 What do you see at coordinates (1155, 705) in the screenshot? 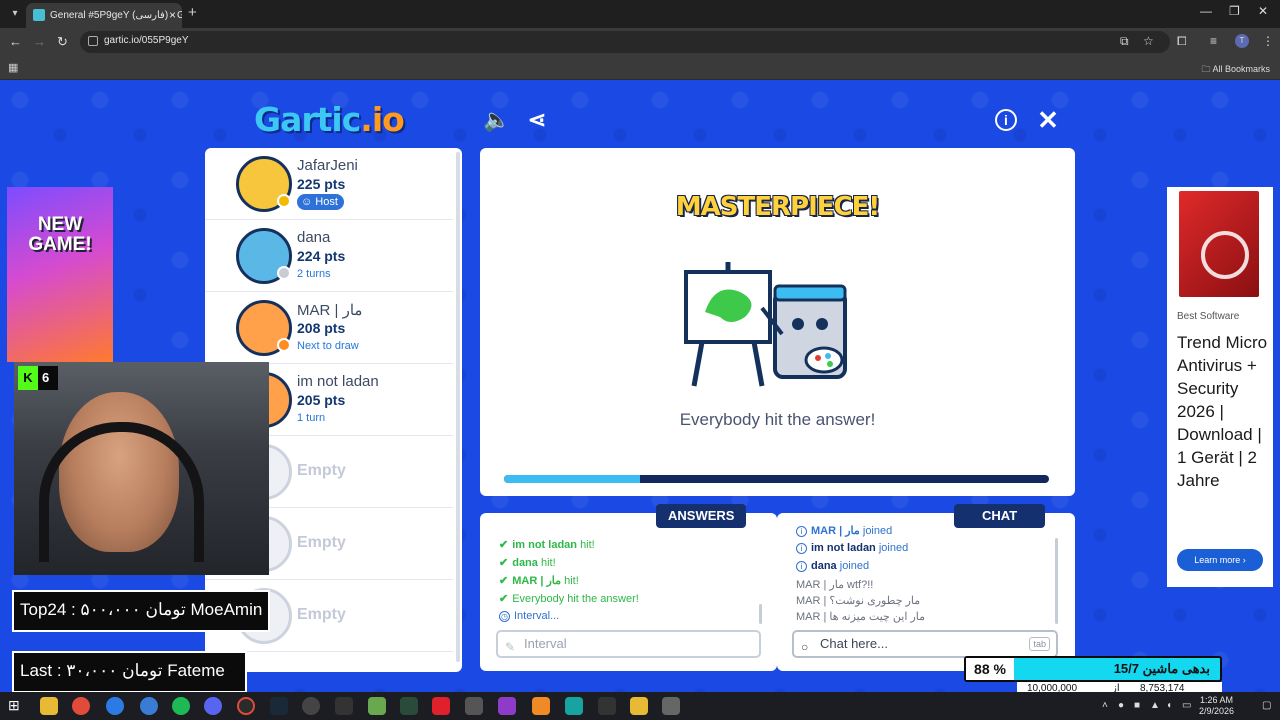
I see `tray-network-icon: ▲` at bounding box center [1155, 705].